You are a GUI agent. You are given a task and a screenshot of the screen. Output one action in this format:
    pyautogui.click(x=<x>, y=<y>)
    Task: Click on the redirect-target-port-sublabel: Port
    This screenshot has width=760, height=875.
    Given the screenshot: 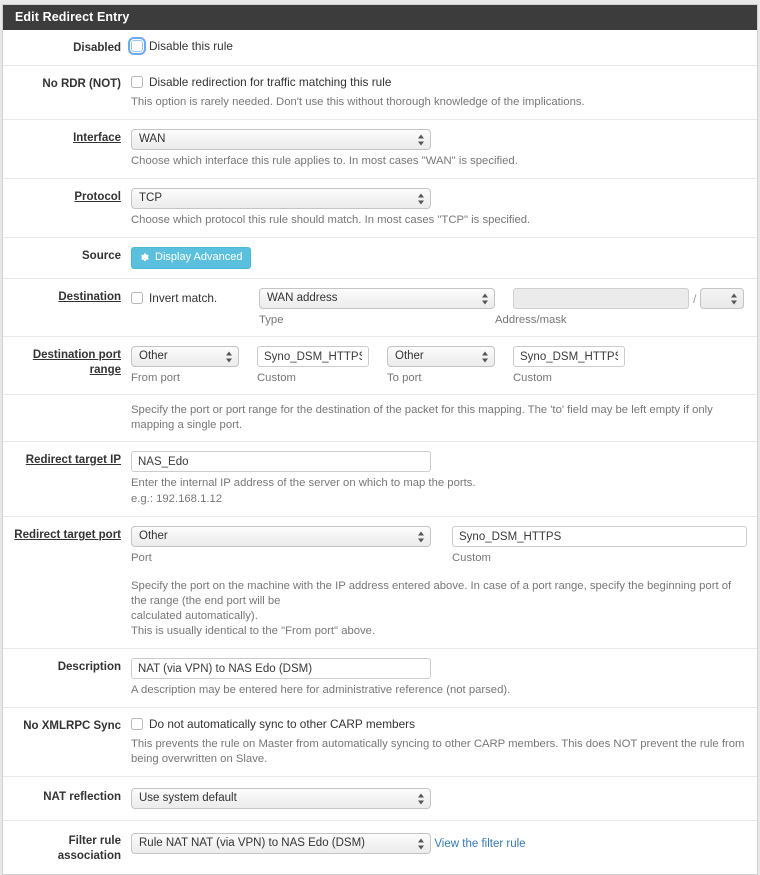 What is the action you would take?
    pyautogui.click(x=141, y=558)
    